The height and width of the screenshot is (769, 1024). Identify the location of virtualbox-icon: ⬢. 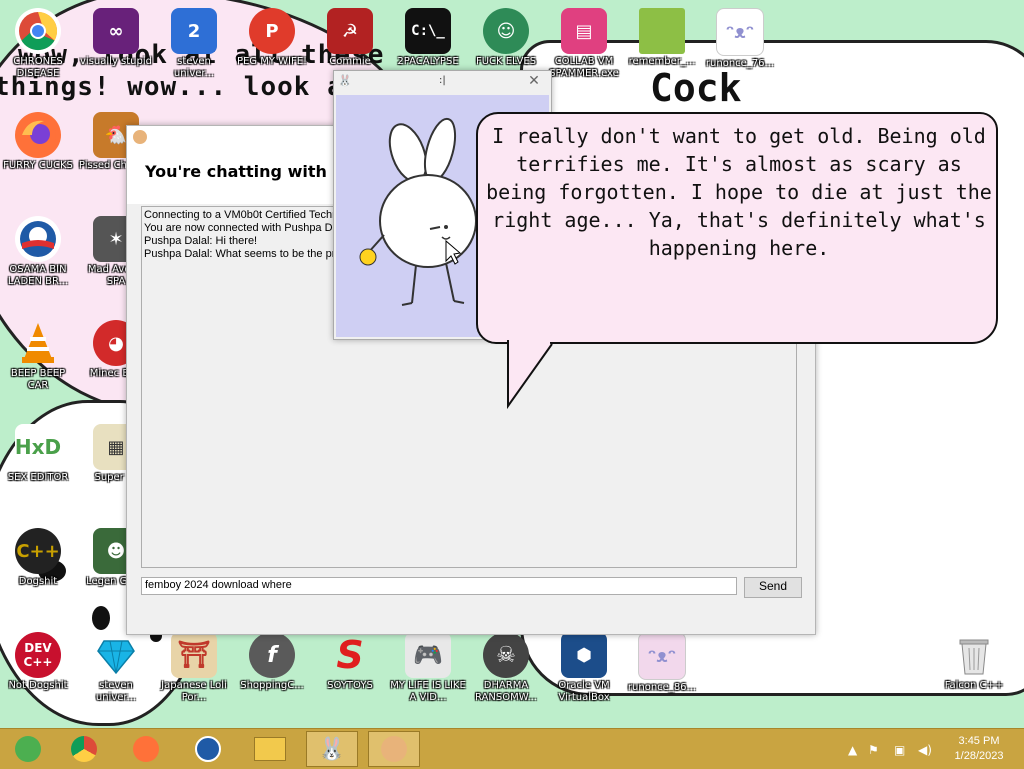
(584, 655).